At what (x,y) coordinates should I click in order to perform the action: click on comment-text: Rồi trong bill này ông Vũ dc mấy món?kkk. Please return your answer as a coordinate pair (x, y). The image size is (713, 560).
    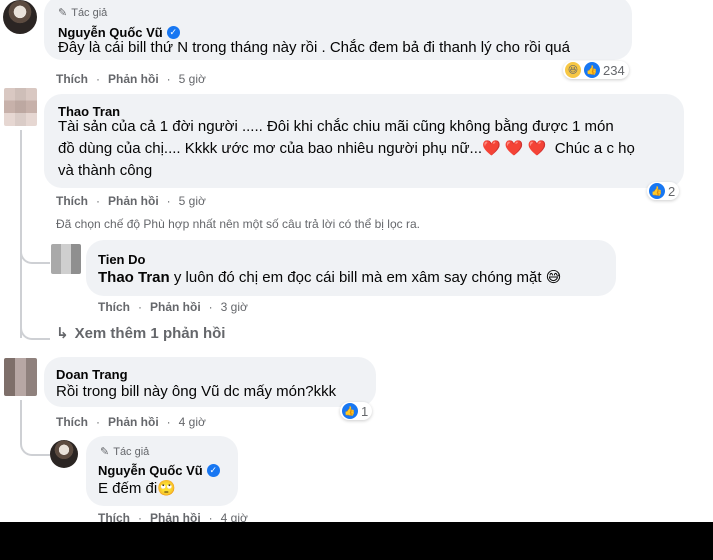
    Looking at the image, I should click on (196, 391).